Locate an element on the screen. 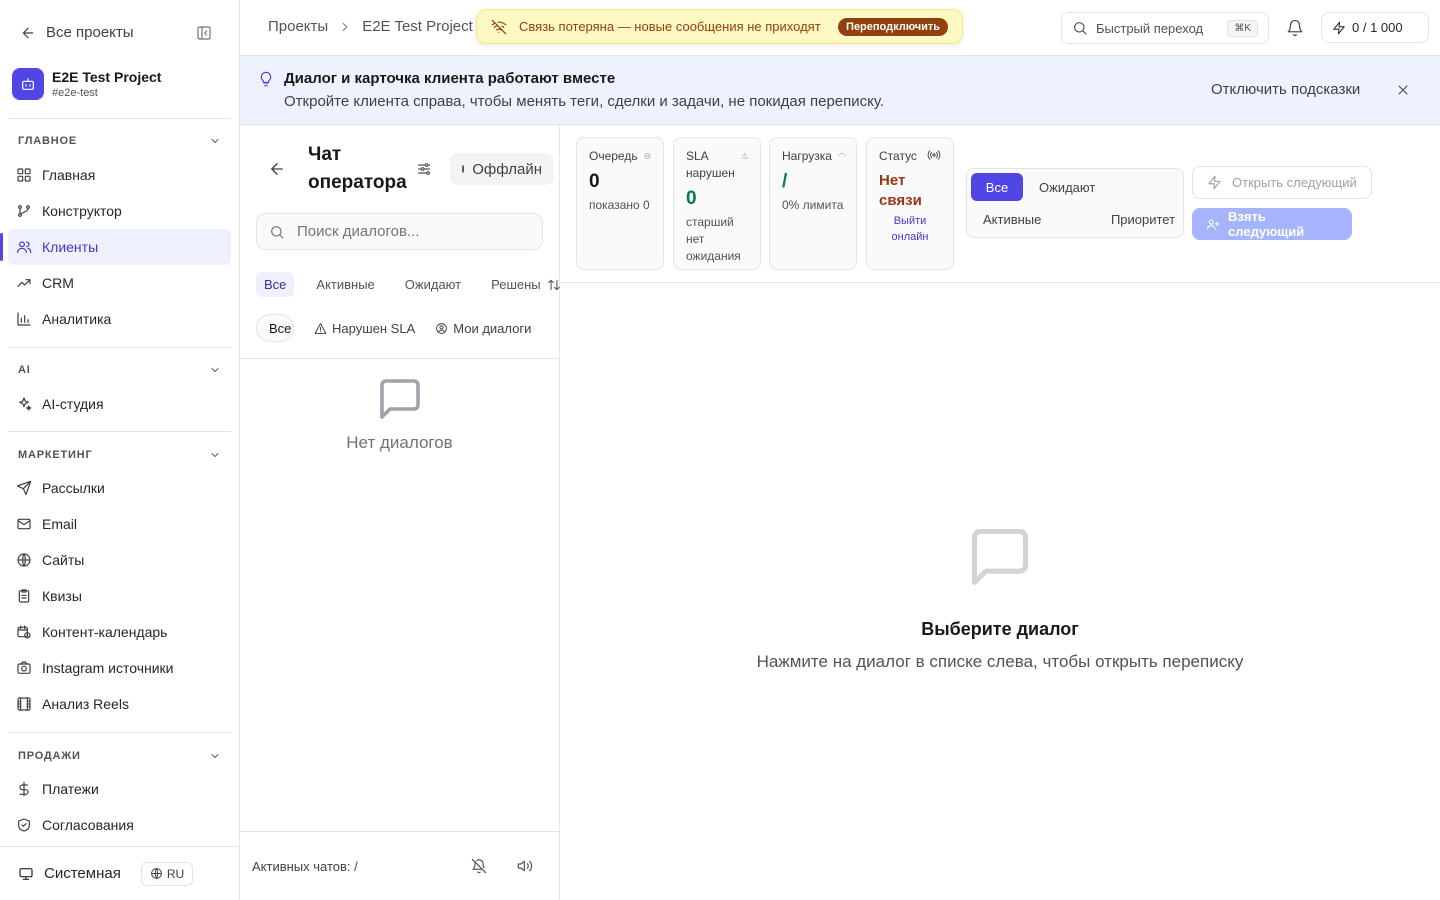  section-sales-header: ПРОДАЖИ is located at coordinates (119, 756).